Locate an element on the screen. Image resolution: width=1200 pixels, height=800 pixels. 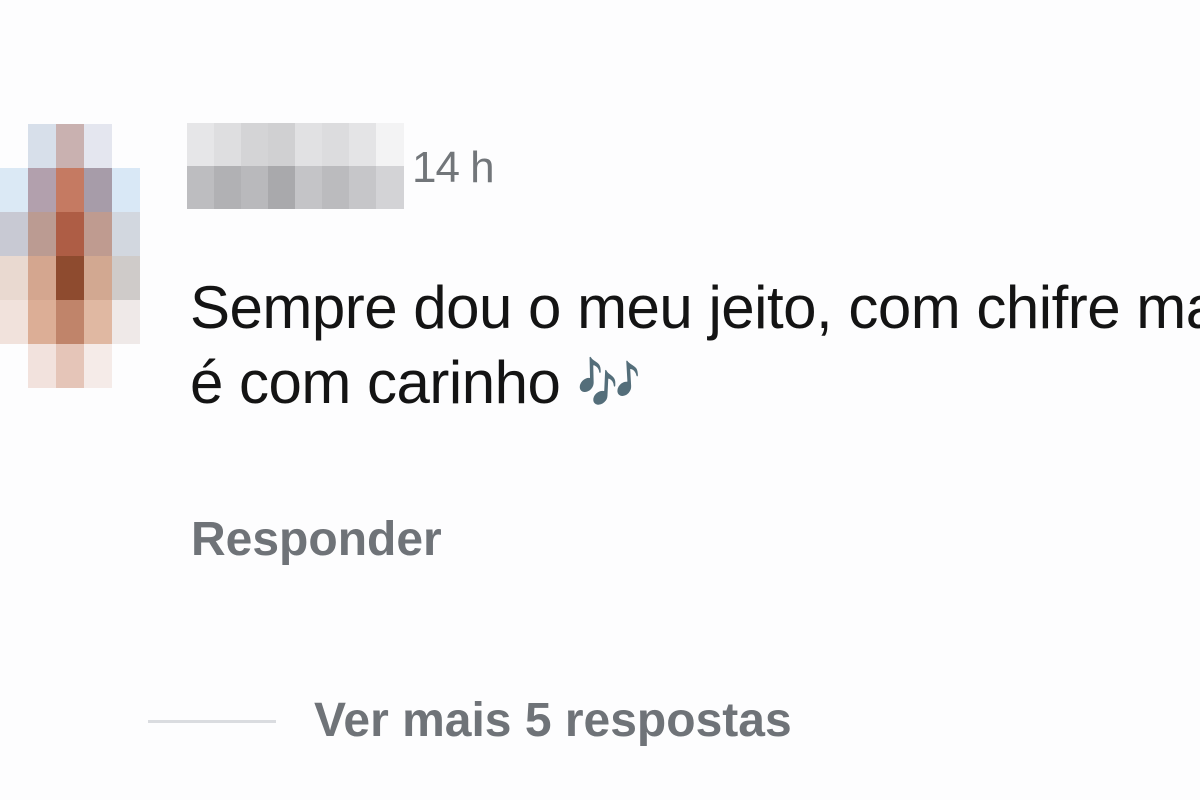
username-blurred is located at coordinates (295, 166).